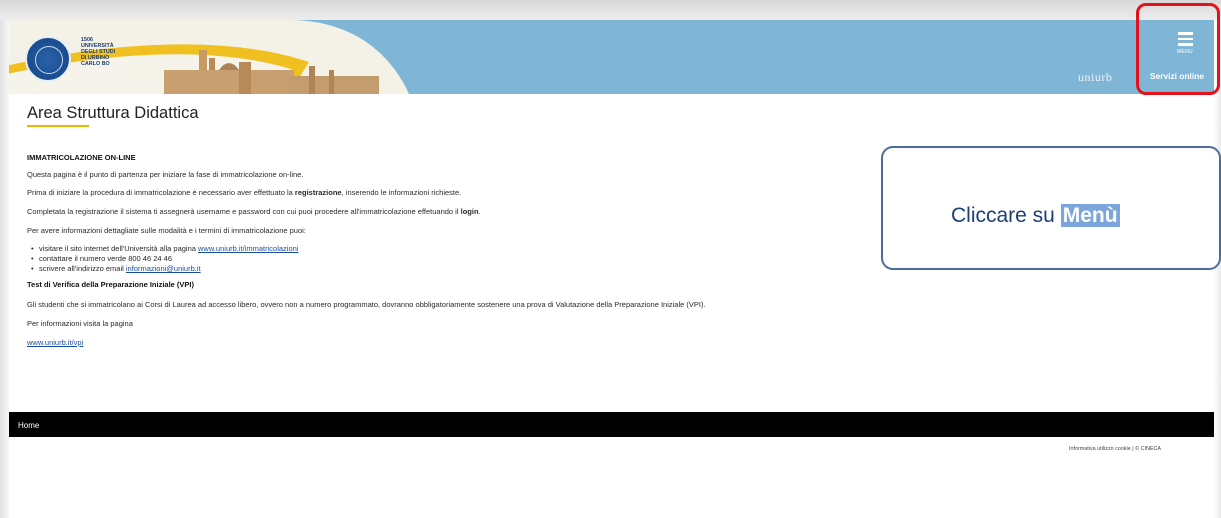 This screenshot has height=518, width=1221. I want to click on logo-line: CARLO BO, so click(95, 64).